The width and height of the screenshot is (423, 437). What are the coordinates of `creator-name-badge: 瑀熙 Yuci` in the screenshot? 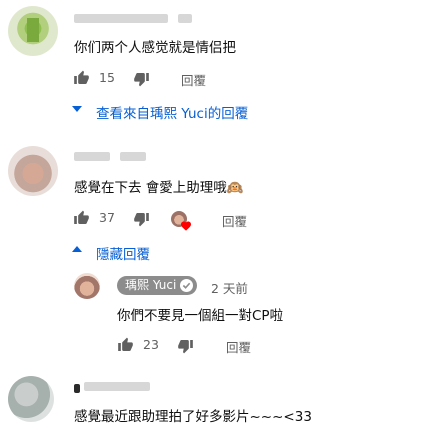 It's located at (157, 285).